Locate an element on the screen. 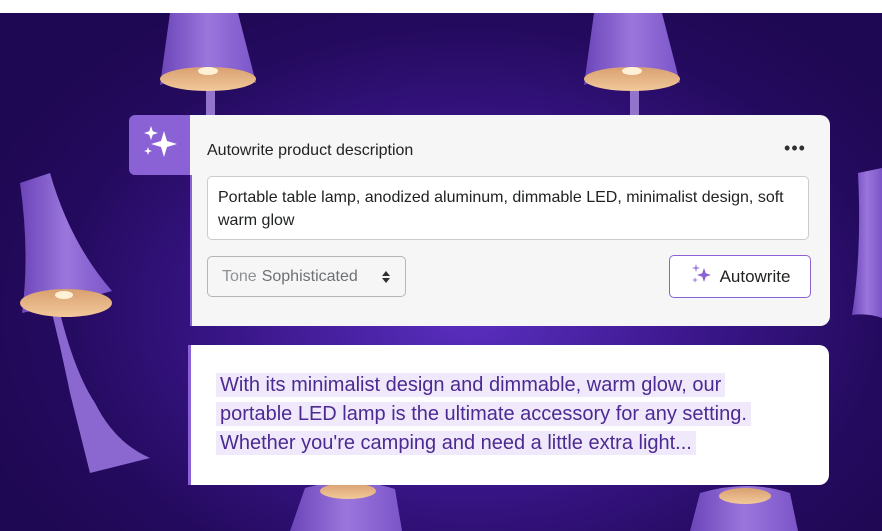 The image size is (882, 531). autowrite-button: Autowrite is located at coordinates (740, 276).